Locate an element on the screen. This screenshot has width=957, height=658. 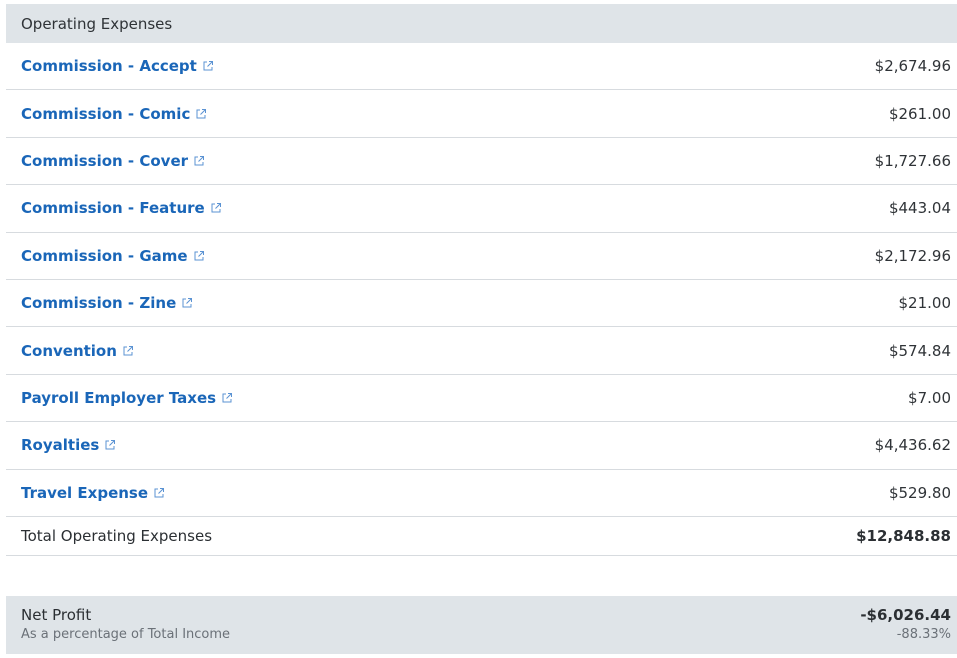
net-profit-title: Net Profit is located at coordinates (56, 614).